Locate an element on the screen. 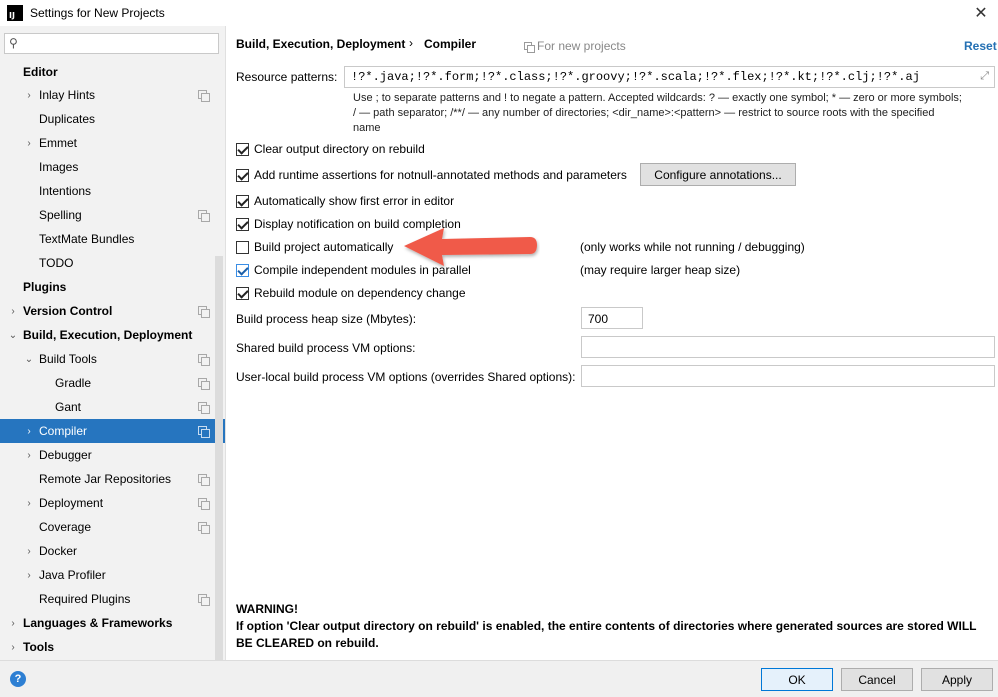 This screenshot has height=697, width=998. sidebar-item-label: Version Control is located at coordinates (68, 311).